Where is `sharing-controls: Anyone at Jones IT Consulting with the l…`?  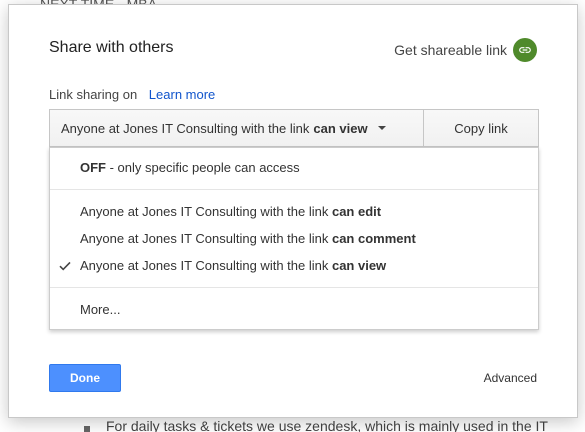 sharing-controls: Anyone at Jones IT Consulting with the l… is located at coordinates (294, 128).